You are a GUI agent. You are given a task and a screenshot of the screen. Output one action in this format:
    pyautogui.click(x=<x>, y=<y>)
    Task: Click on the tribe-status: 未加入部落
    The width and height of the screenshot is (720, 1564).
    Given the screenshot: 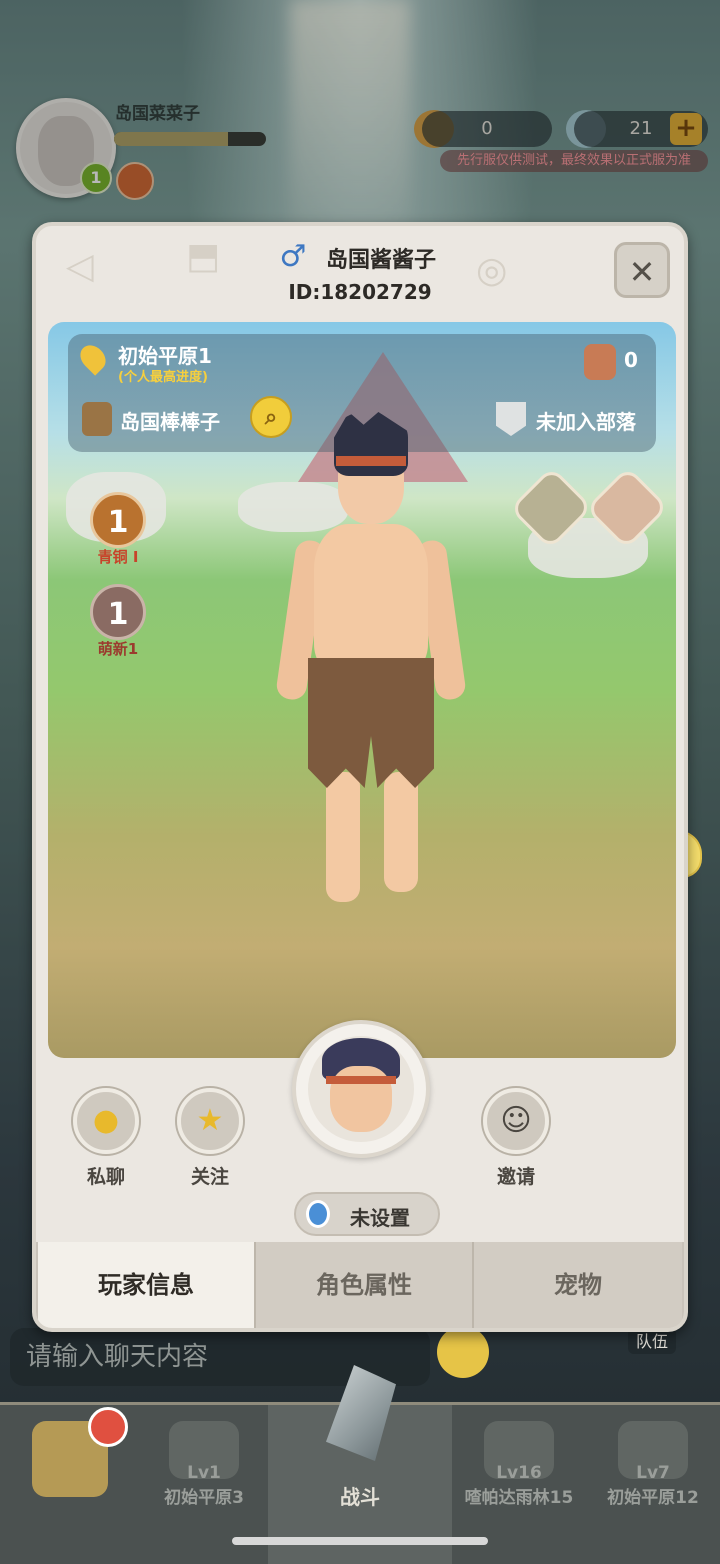 What is the action you would take?
    pyautogui.click(x=586, y=422)
    